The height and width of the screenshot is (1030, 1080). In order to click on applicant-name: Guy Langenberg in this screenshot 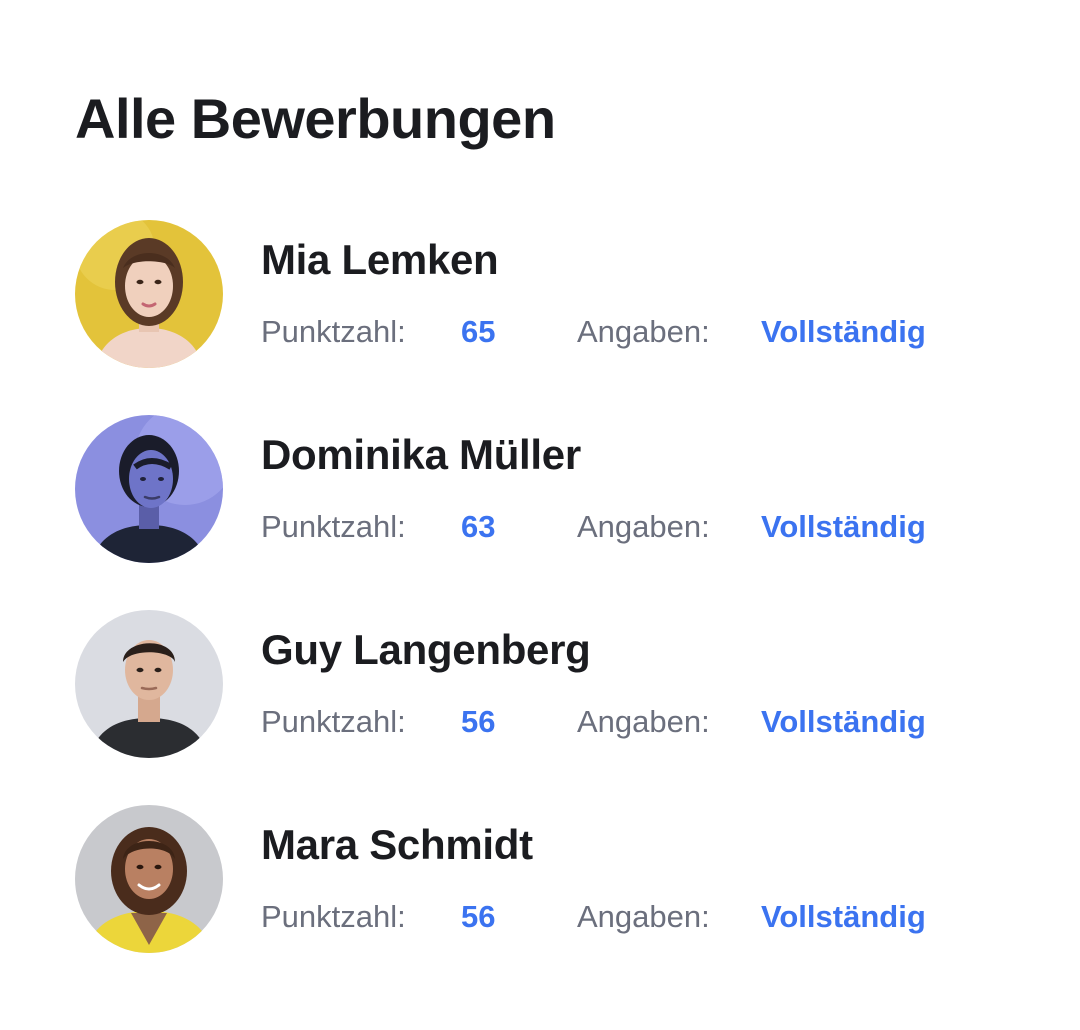, I will do `click(426, 649)`.